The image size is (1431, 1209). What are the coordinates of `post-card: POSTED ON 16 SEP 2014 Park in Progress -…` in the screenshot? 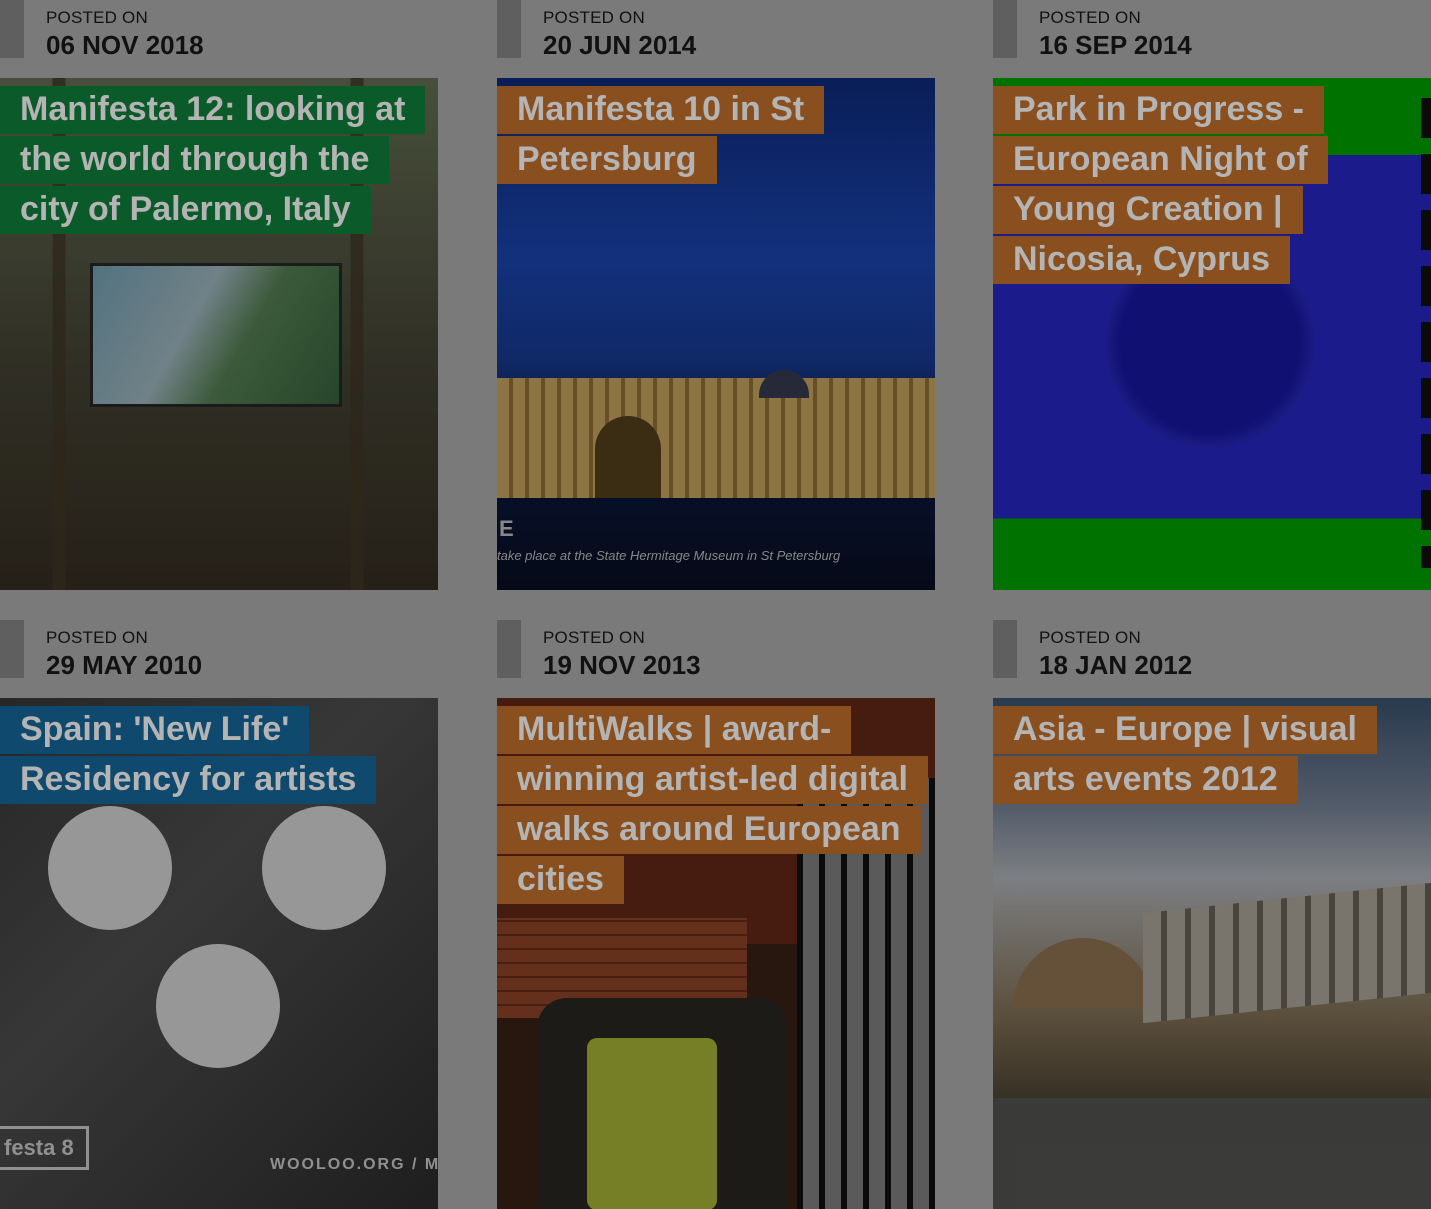 It's located at (1212, 295).